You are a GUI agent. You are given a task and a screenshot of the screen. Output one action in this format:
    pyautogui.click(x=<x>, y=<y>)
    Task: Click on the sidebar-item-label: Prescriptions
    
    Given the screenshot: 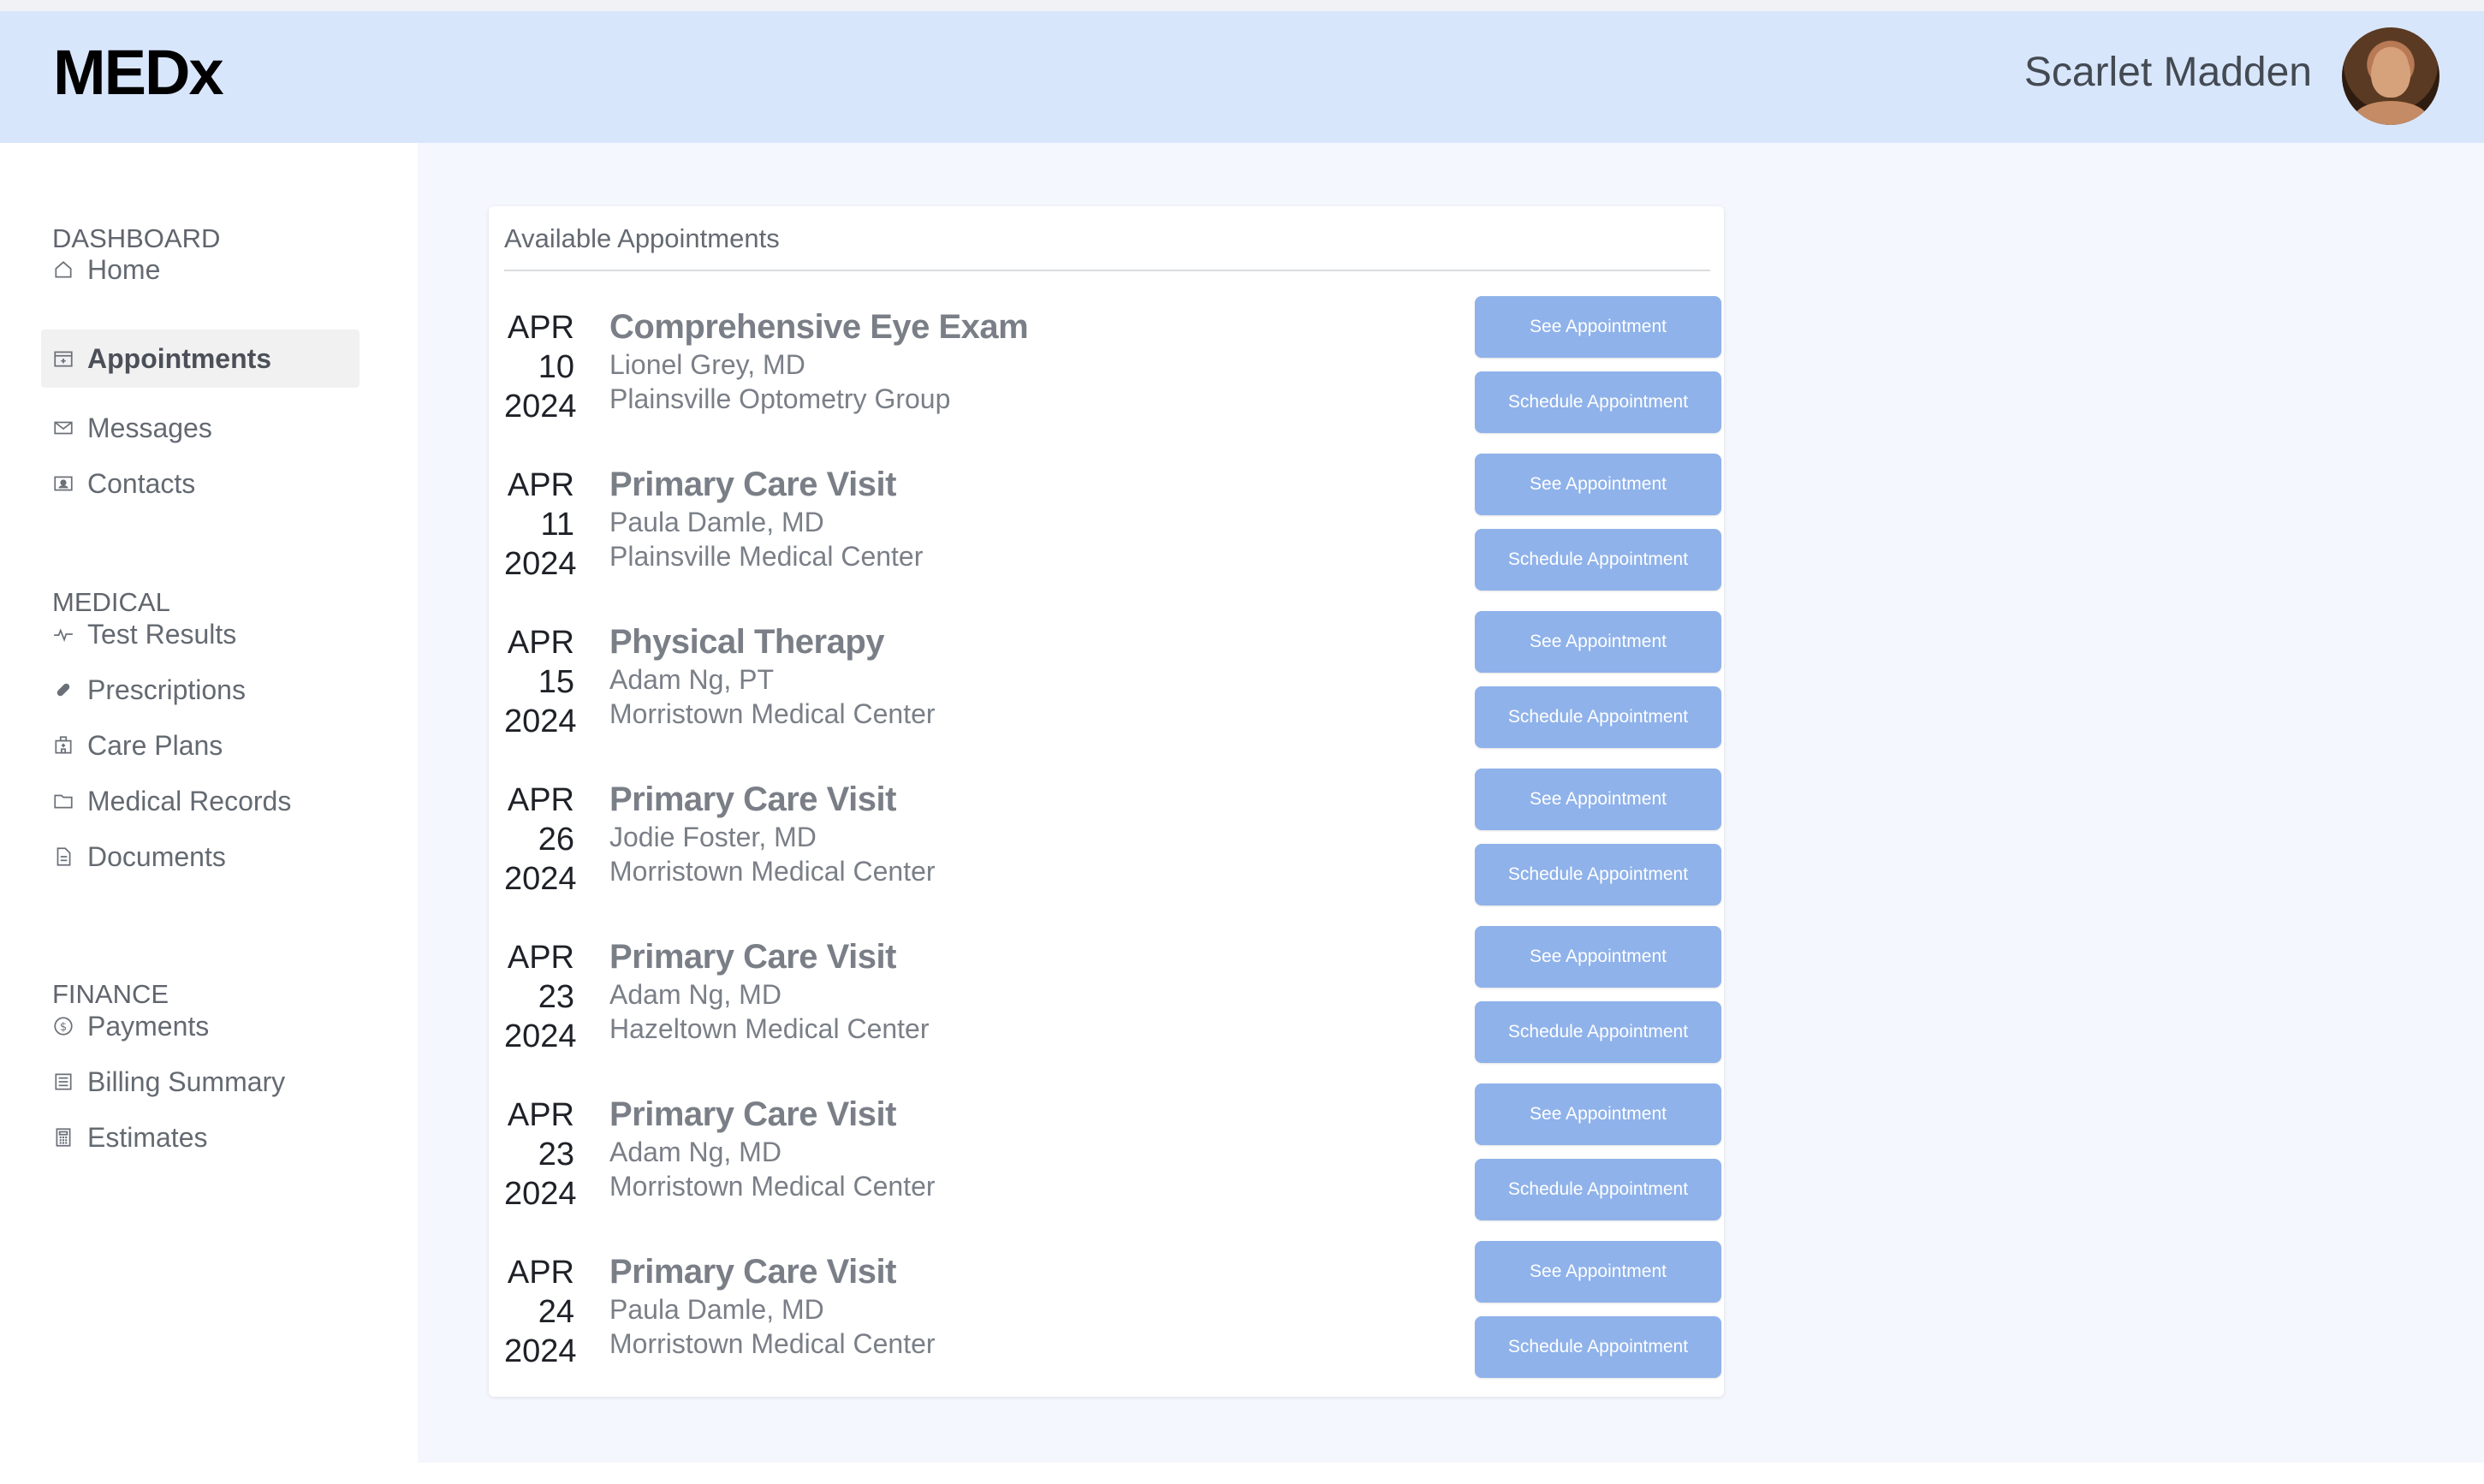 What is the action you would take?
    pyautogui.click(x=166, y=690)
    